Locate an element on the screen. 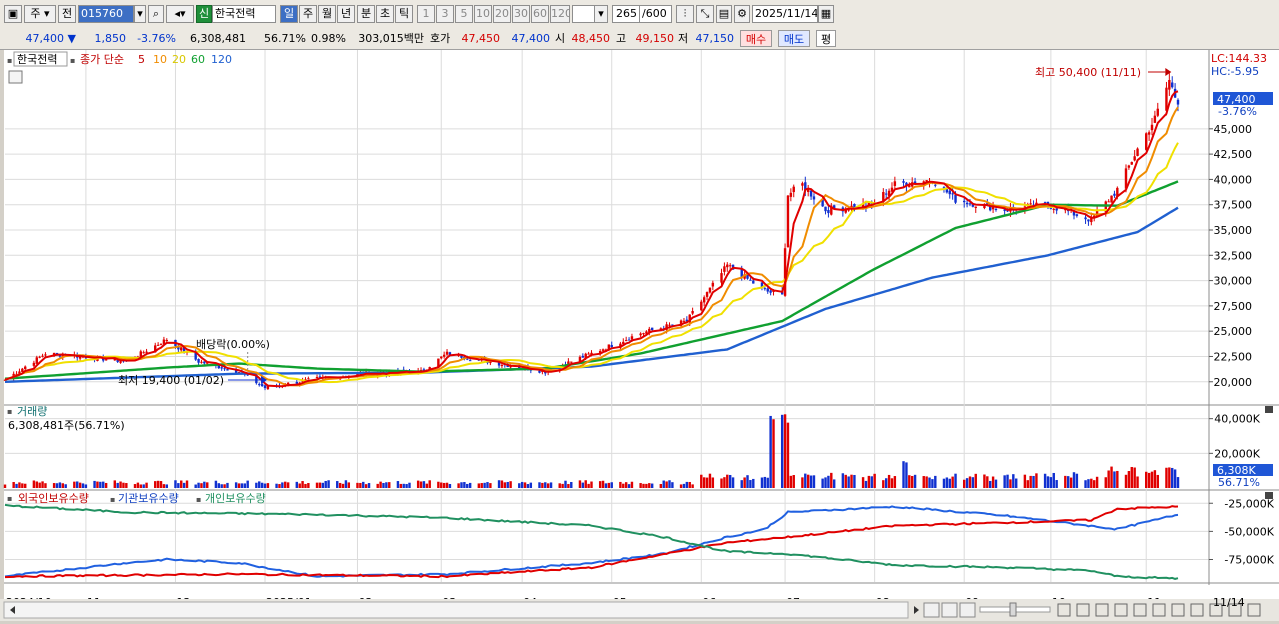 The width and height of the screenshot is (1279, 624). stock-name-field: 한국전력 is located at coordinates (244, 14).